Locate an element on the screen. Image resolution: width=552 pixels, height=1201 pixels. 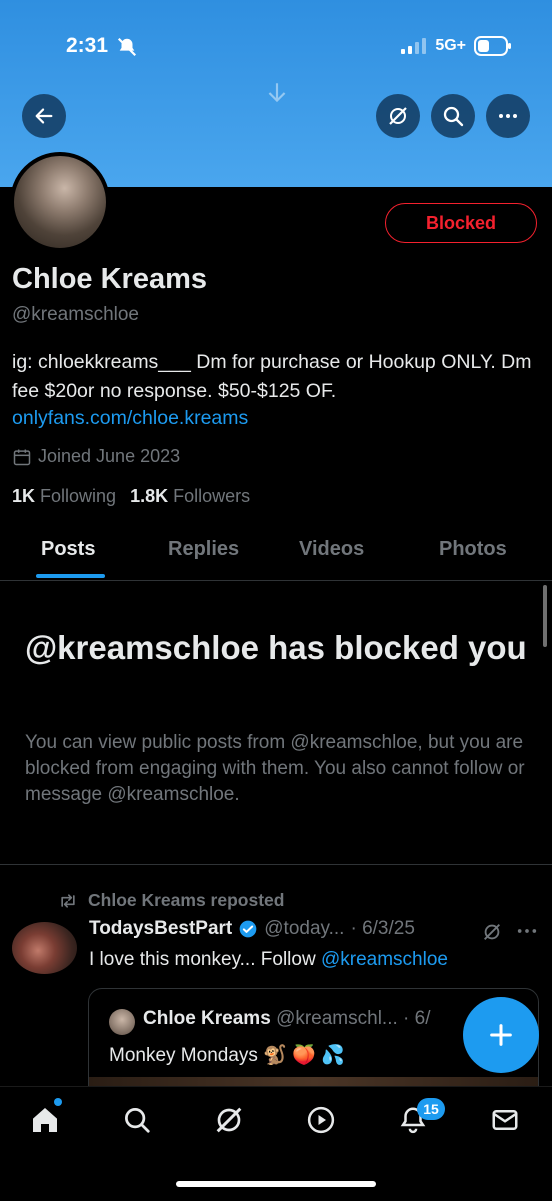
repost-label: Chloe Kreams reposted is located at coordinates (186, 900).